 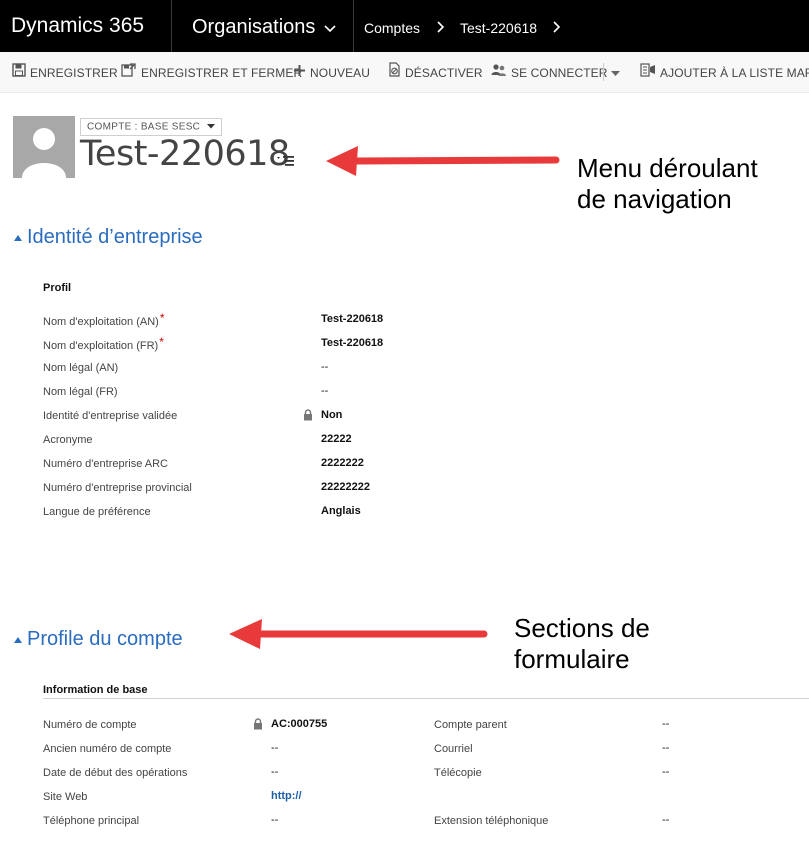 What do you see at coordinates (342, 463) in the screenshot?
I see `field-value: 2222222` at bounding box center [342, 463].